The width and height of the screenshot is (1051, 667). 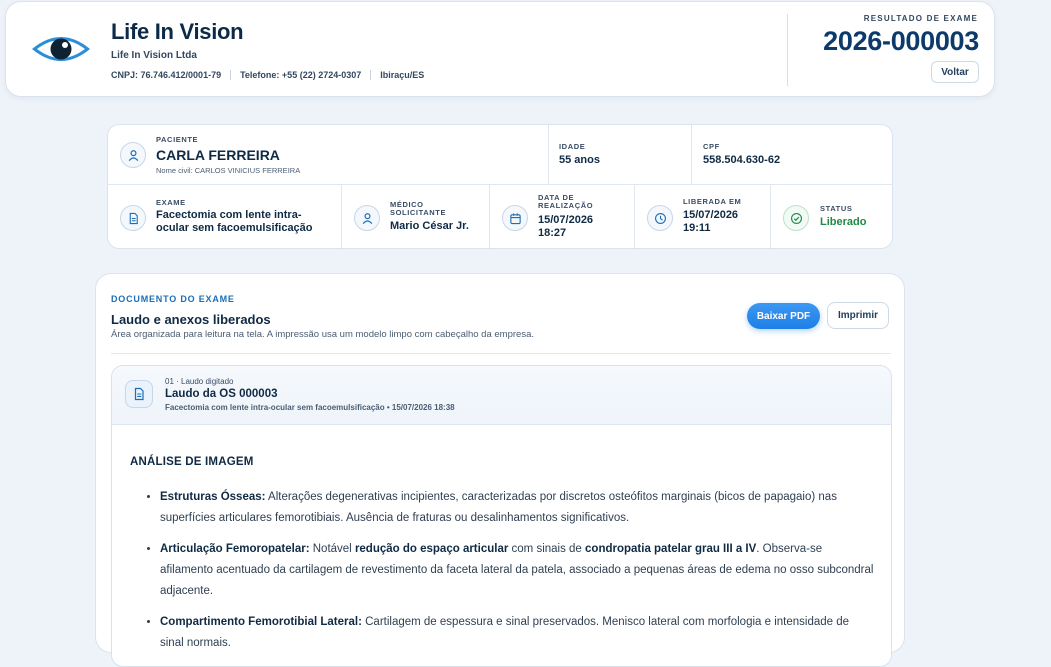 I want to click on print-button: Imprimir, so click(x=858, y=315).